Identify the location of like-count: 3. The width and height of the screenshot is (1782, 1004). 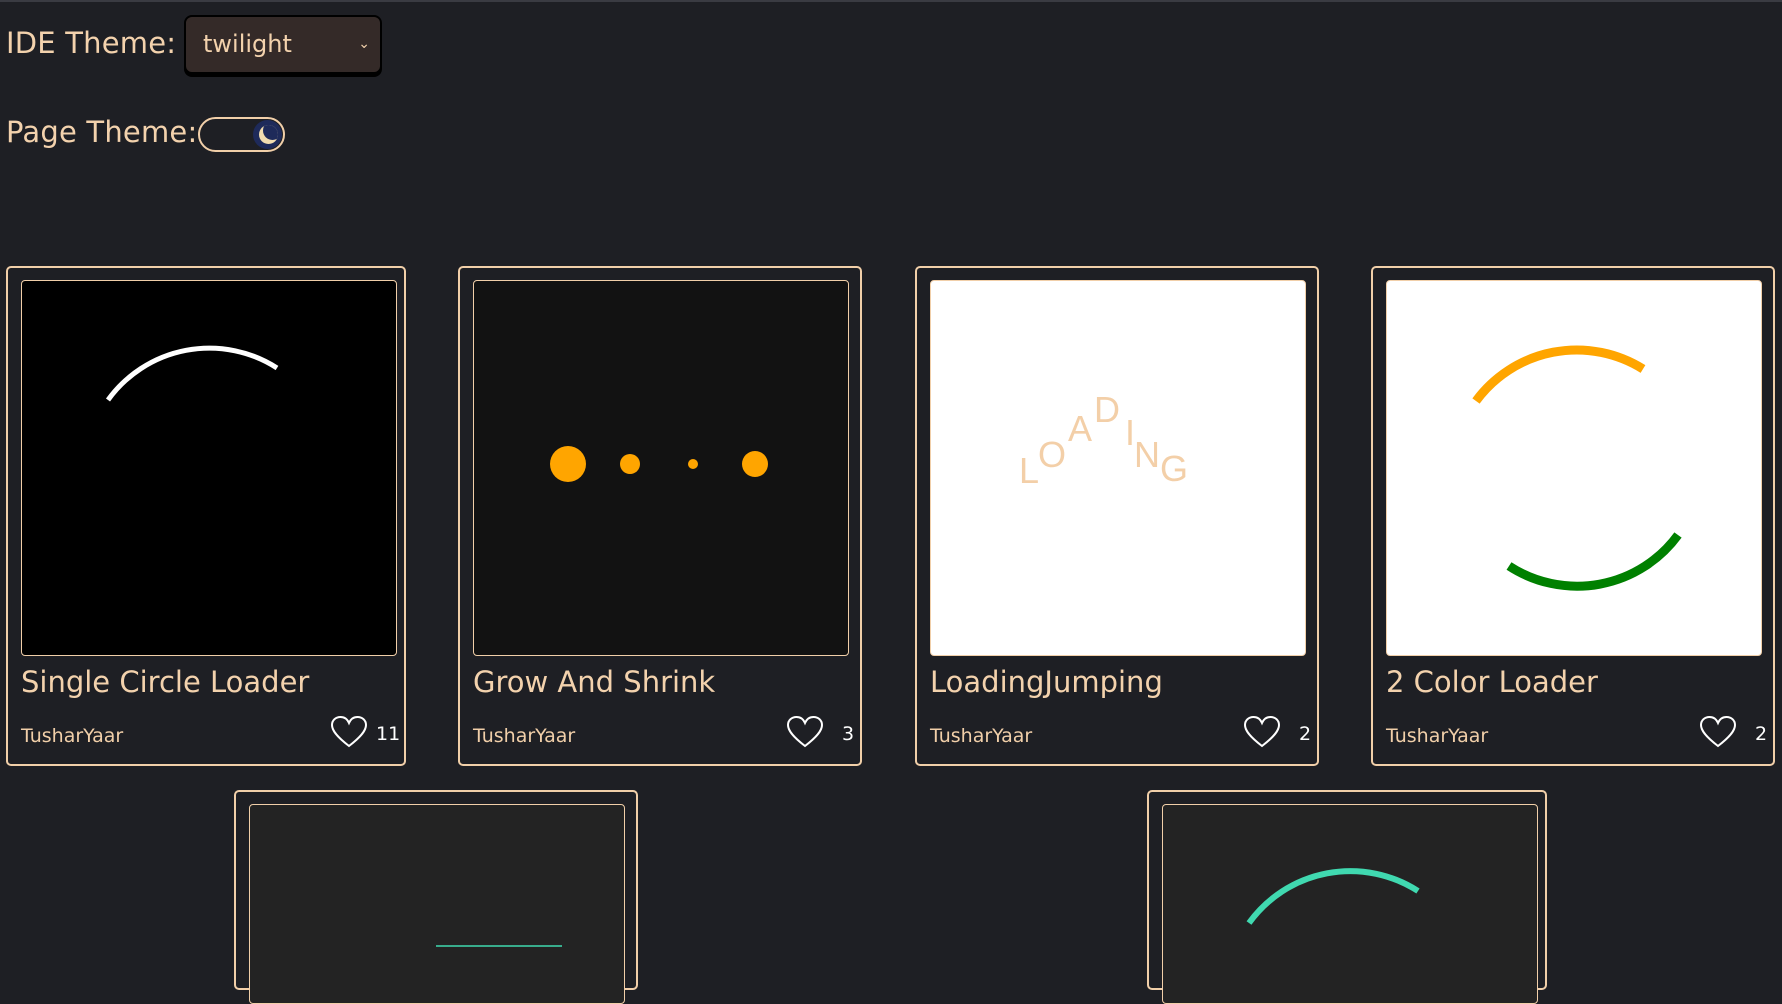
(848, 734).